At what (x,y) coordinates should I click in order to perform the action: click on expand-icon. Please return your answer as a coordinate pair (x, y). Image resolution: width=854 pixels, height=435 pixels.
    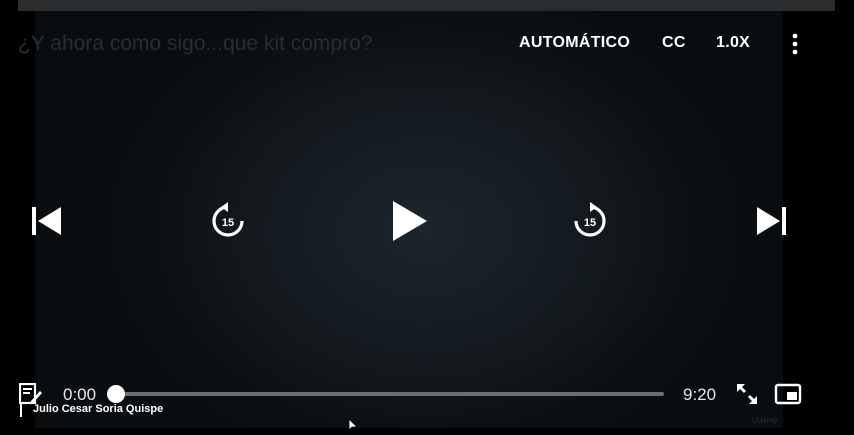
    Looking at the image, I should click on (747, 396).